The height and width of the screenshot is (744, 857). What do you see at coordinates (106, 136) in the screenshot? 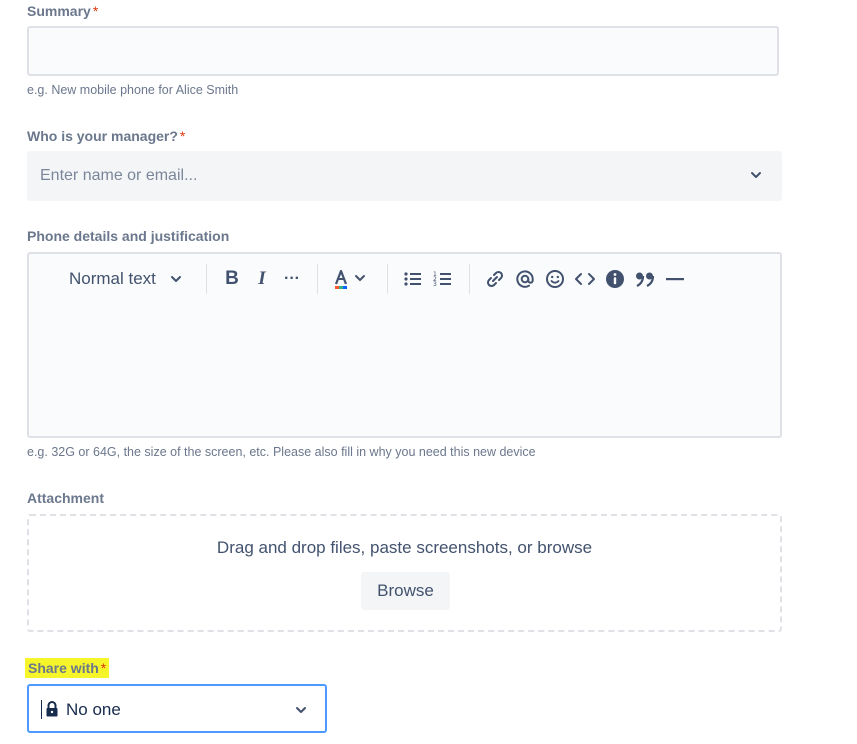
I see `manager-label: Who is your manager? *` at bounding box center [106, 136].